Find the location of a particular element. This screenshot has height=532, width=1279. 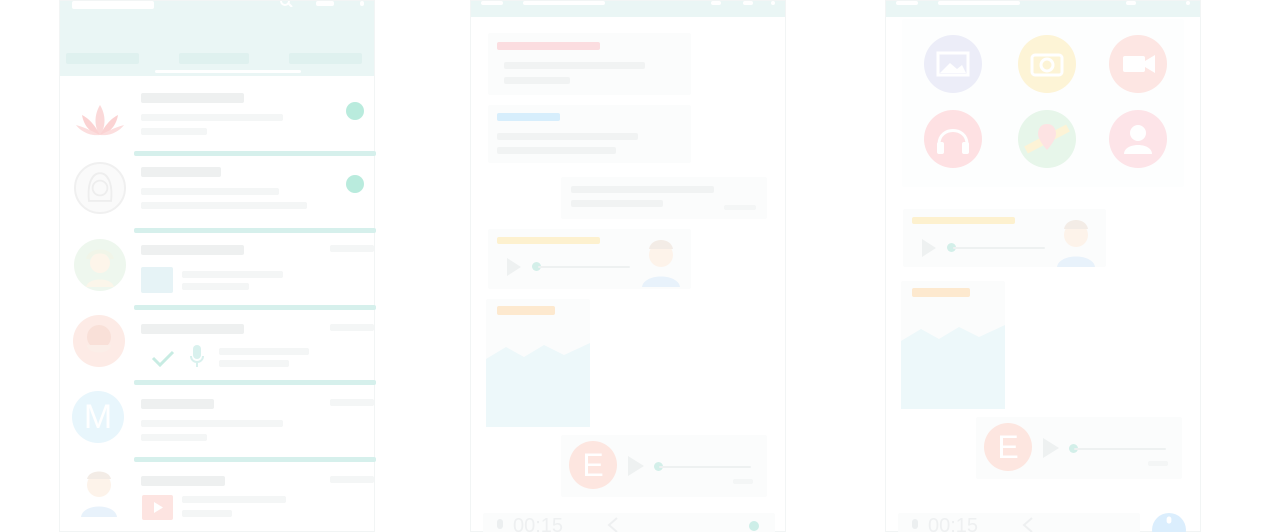

video-thumbnail is located at coordinates (157, 507).